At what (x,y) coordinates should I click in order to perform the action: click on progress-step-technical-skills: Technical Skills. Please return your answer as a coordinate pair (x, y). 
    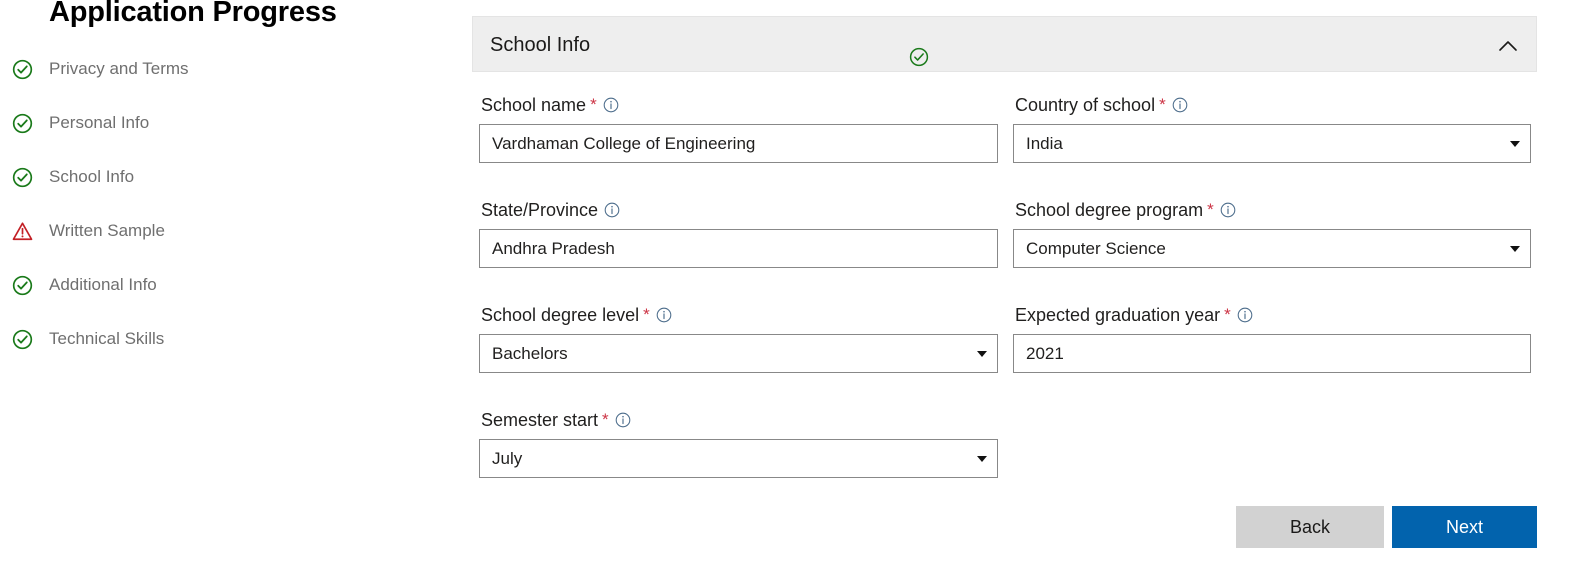
    Looking at the image, I should click on (215, 339).